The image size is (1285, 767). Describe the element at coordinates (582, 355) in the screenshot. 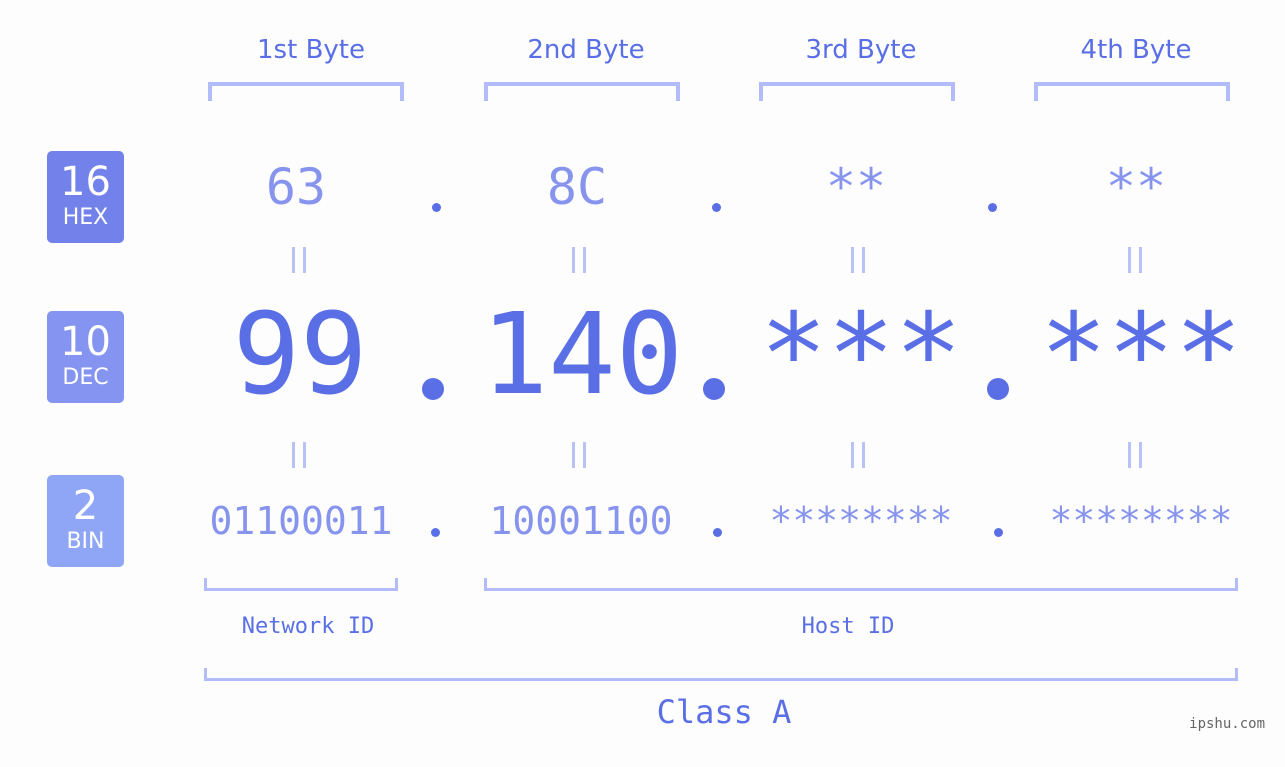

I see `dec-byte-2: 140` at that location.